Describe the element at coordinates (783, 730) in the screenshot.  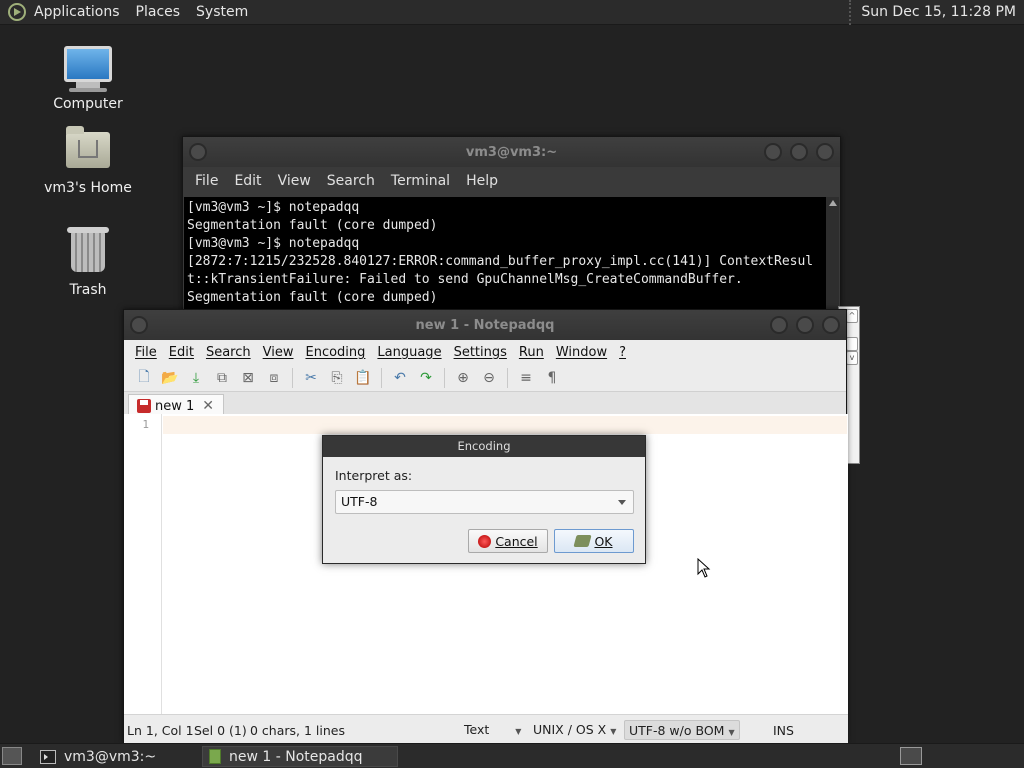
I see `insert-mode: INS` at that location.